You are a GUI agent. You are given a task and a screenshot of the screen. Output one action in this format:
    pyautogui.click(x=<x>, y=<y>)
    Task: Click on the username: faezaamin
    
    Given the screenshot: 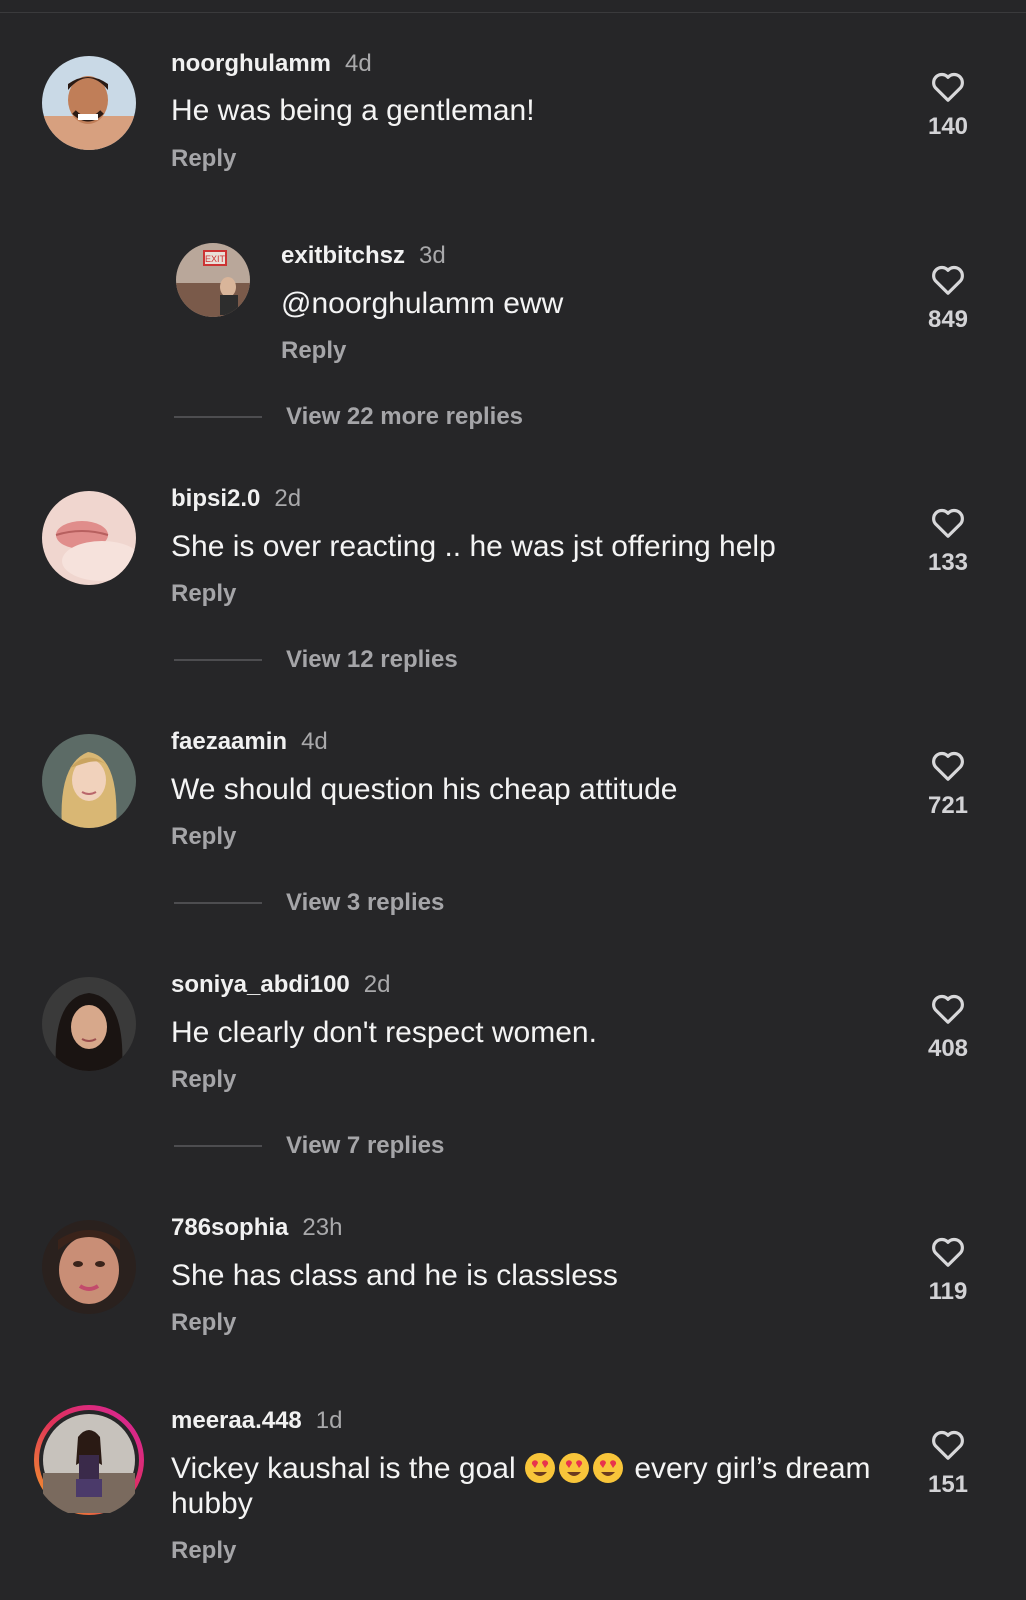 What is the action you would take?
    pyautogui.click(x=229, y=741)
    